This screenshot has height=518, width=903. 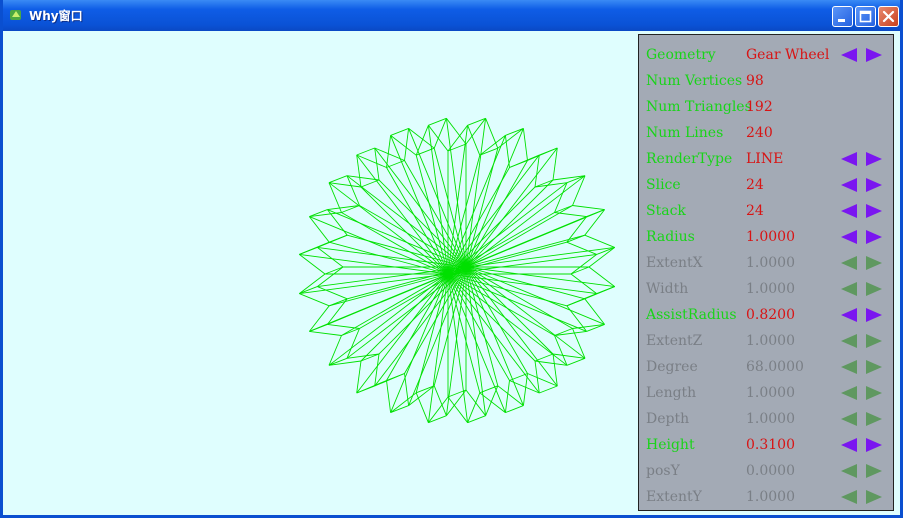 I want to click on prop-row-geometry: Geometry Gear Wheel, so click(x=766, y=55).